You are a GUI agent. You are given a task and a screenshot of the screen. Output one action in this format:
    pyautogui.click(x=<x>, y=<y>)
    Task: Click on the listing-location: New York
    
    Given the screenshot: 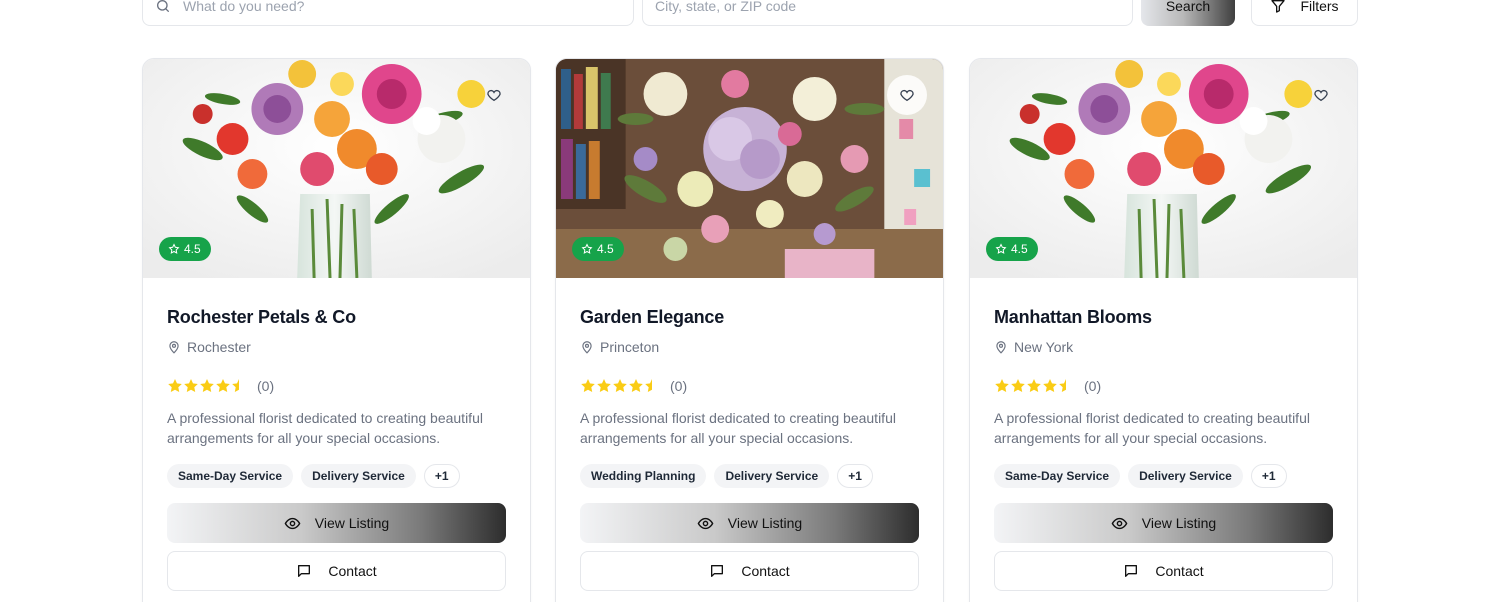 What is the action you would take?
    pyautogui.click(x=1163, y=347)
    